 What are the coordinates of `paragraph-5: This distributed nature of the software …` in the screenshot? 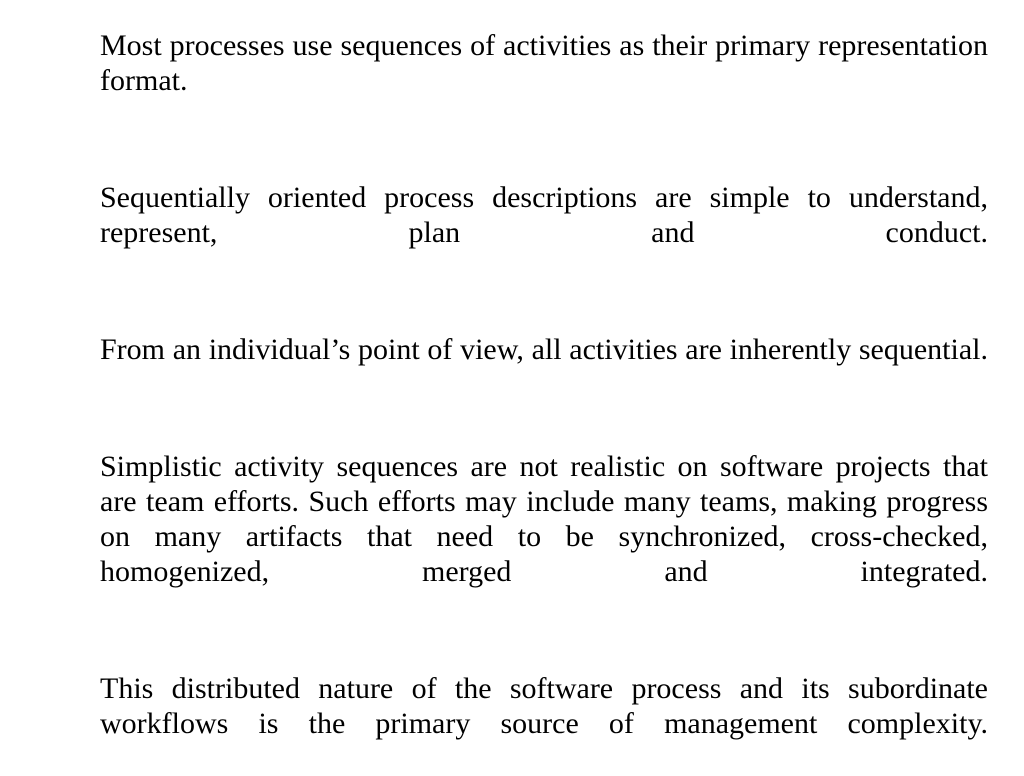 It's located at (544, 706).